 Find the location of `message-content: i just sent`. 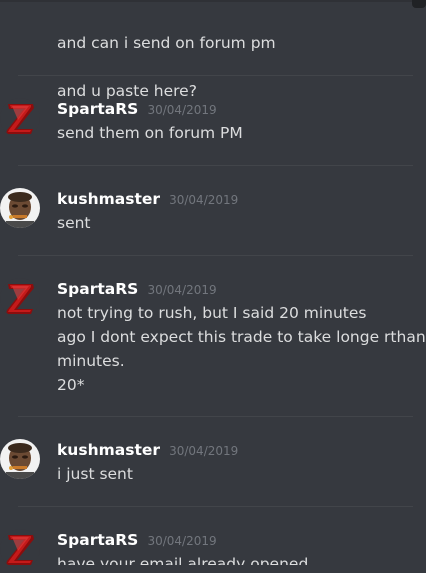

message-content: i just sent is located at coordinates (240, 474).